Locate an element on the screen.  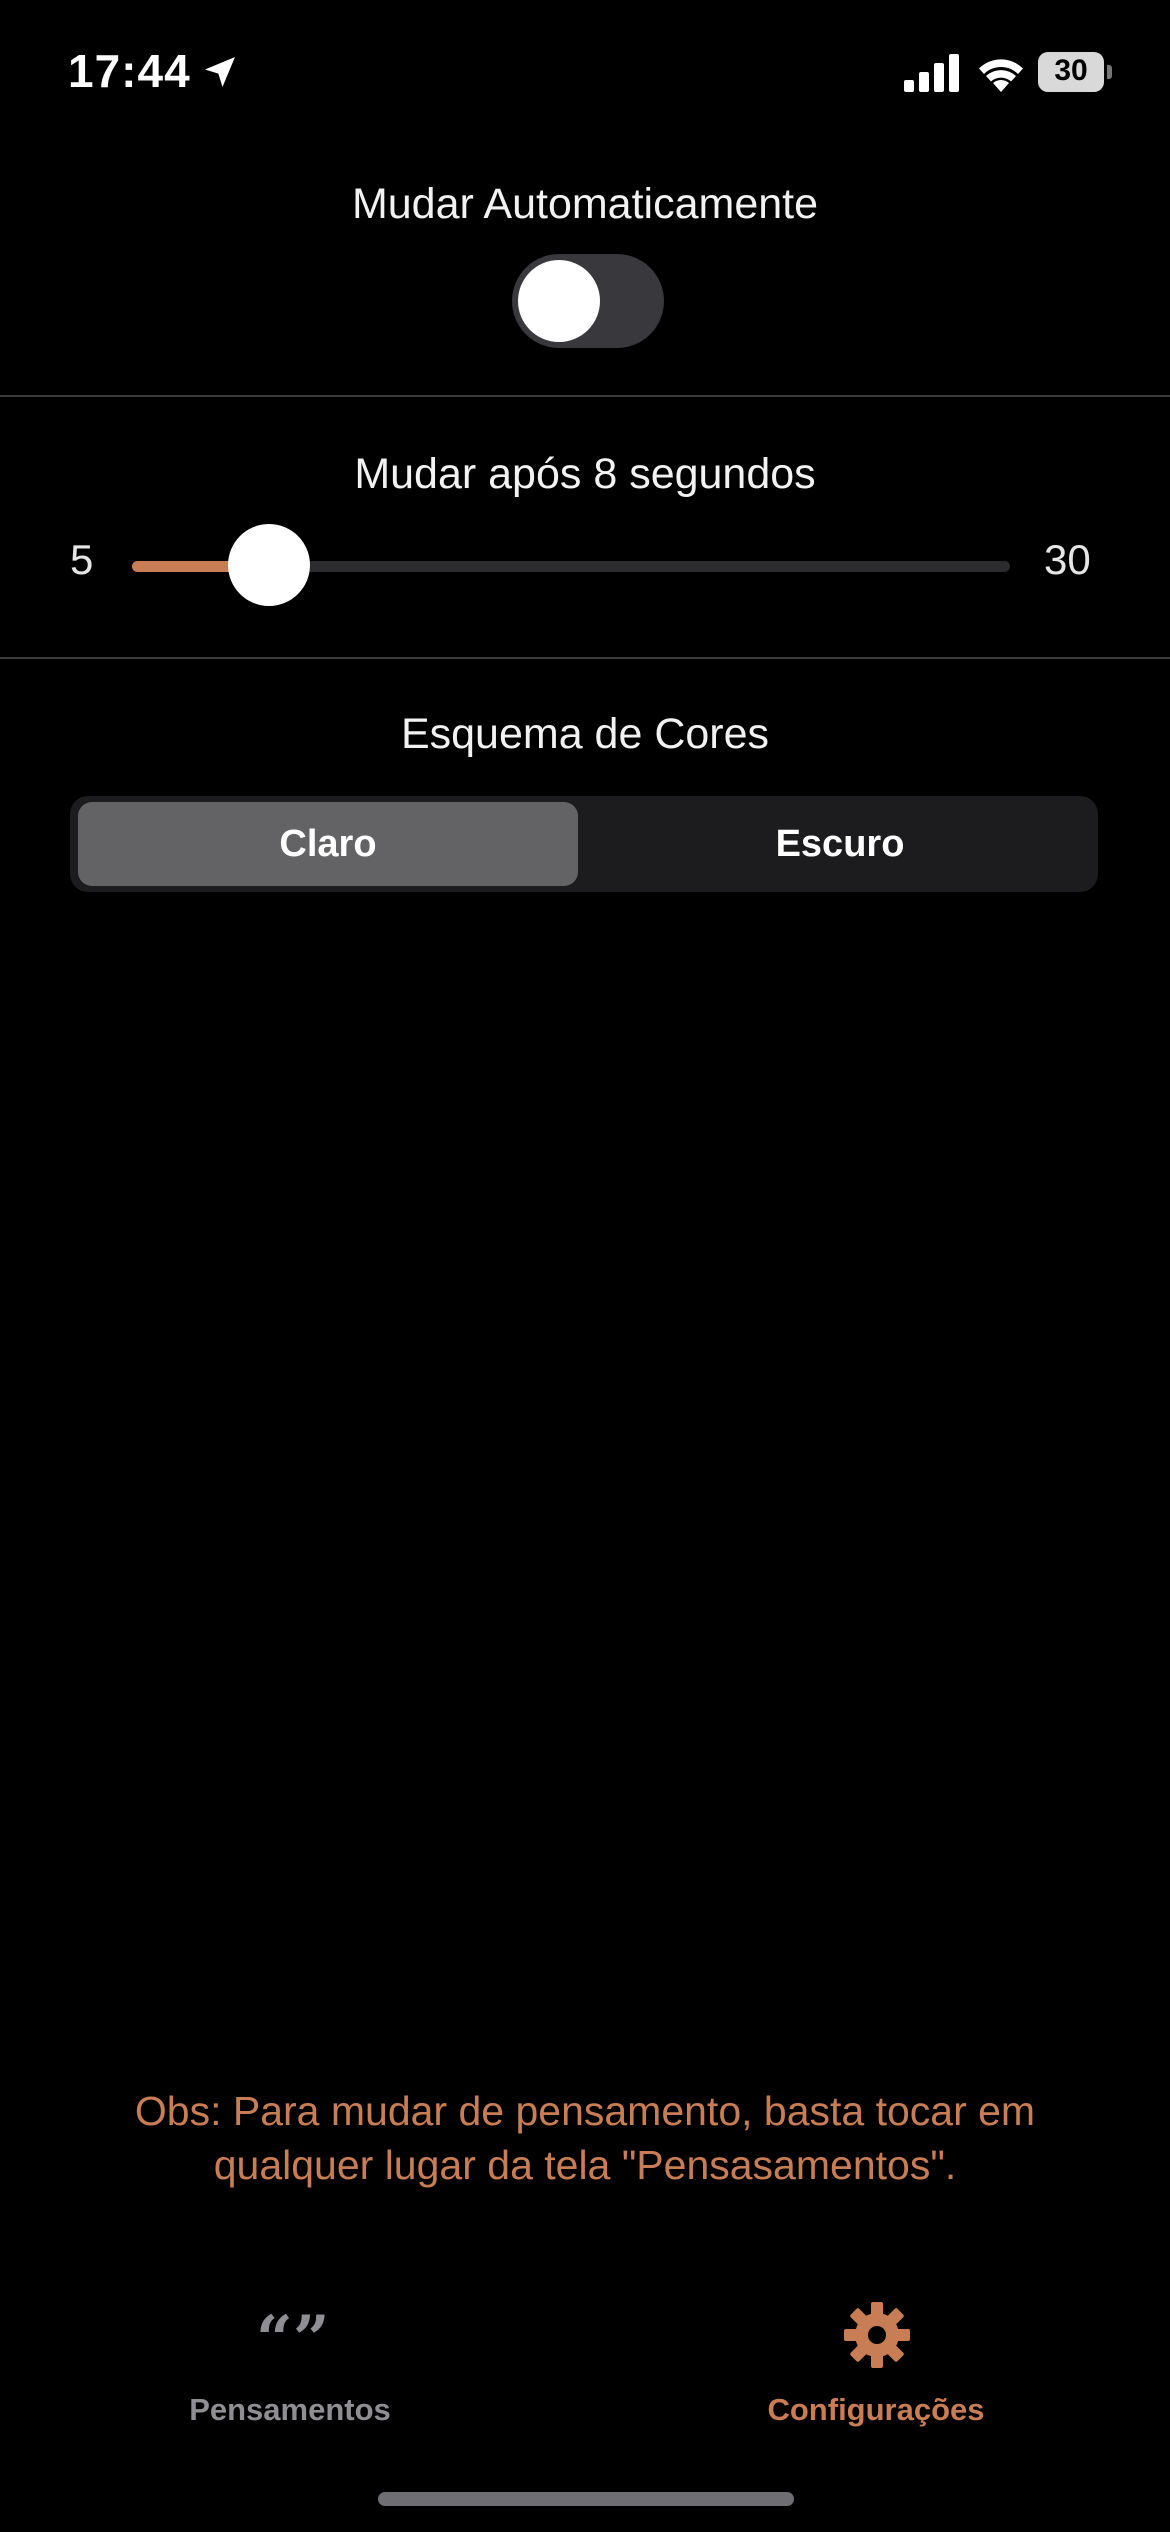
location-arrow-icon is located at coordinates (220, 72).